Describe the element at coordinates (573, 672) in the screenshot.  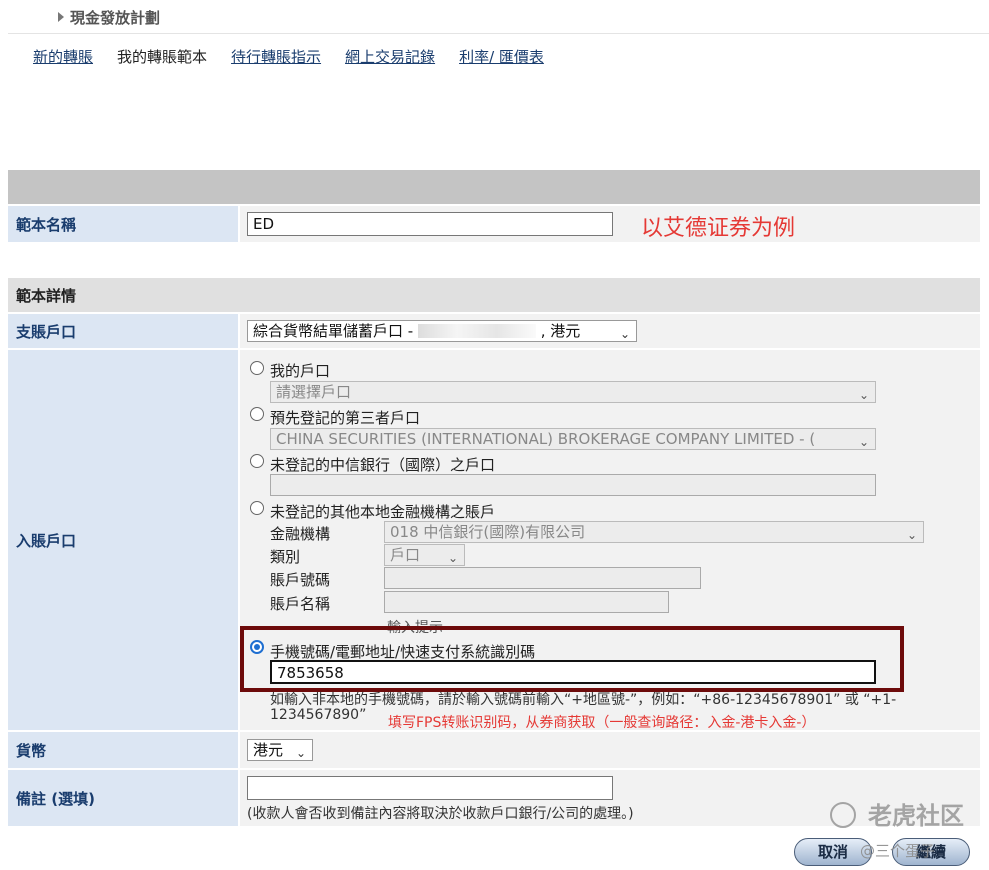
I see `fps-input: 7853658` at that location.